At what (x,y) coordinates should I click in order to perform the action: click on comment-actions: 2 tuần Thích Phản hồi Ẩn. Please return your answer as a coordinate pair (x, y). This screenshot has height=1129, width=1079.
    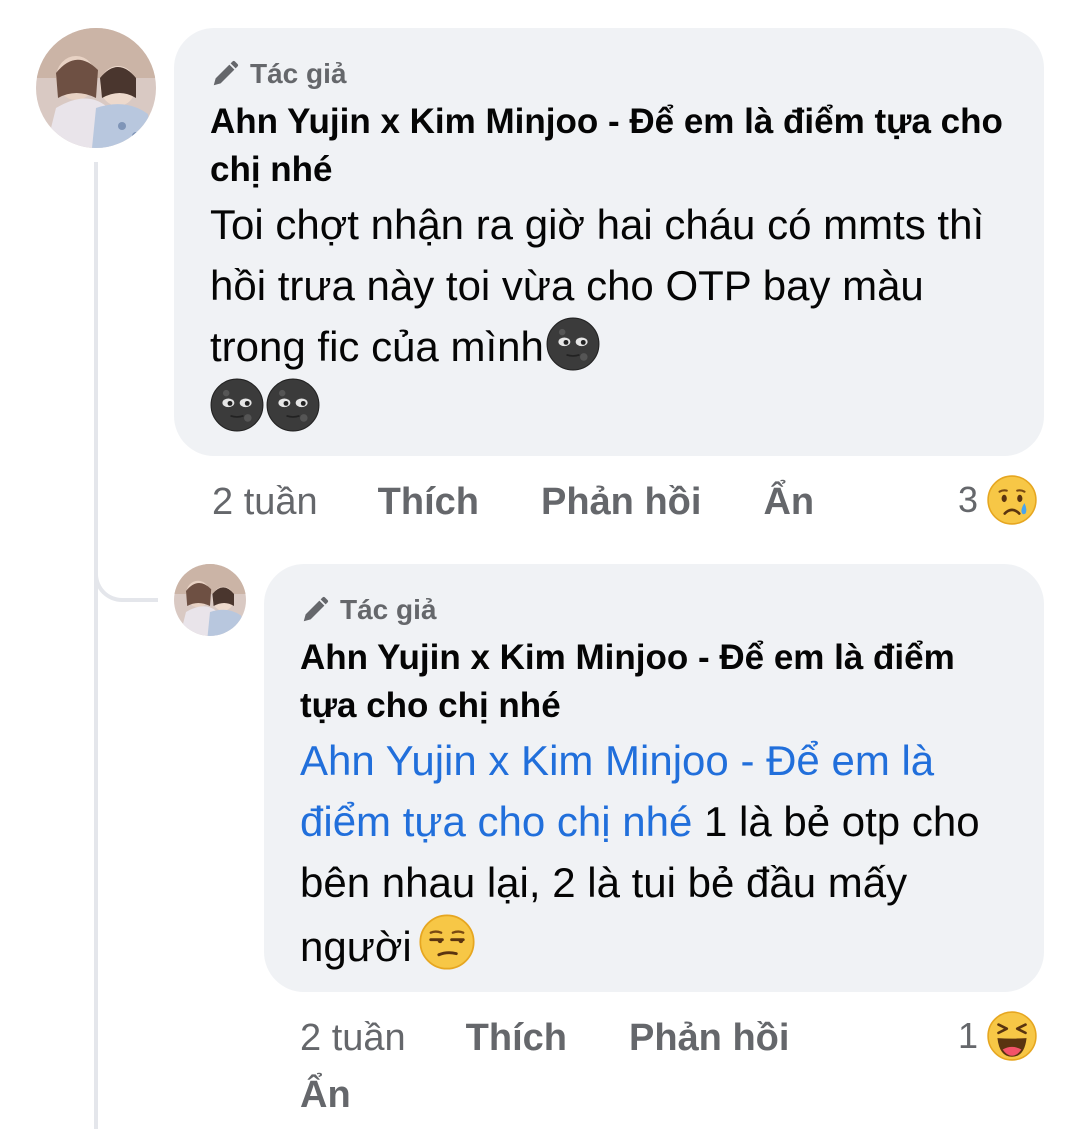
    Looking at the image, I should click on (544, 502).